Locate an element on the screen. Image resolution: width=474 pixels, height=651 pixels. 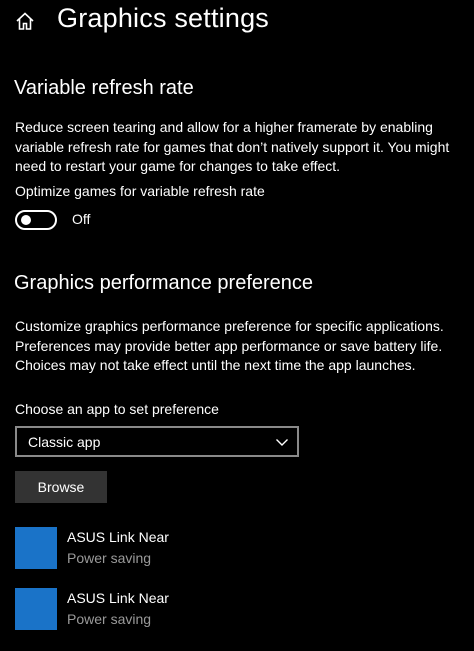
header: Graphics settings is located at coordinates (237, 22).